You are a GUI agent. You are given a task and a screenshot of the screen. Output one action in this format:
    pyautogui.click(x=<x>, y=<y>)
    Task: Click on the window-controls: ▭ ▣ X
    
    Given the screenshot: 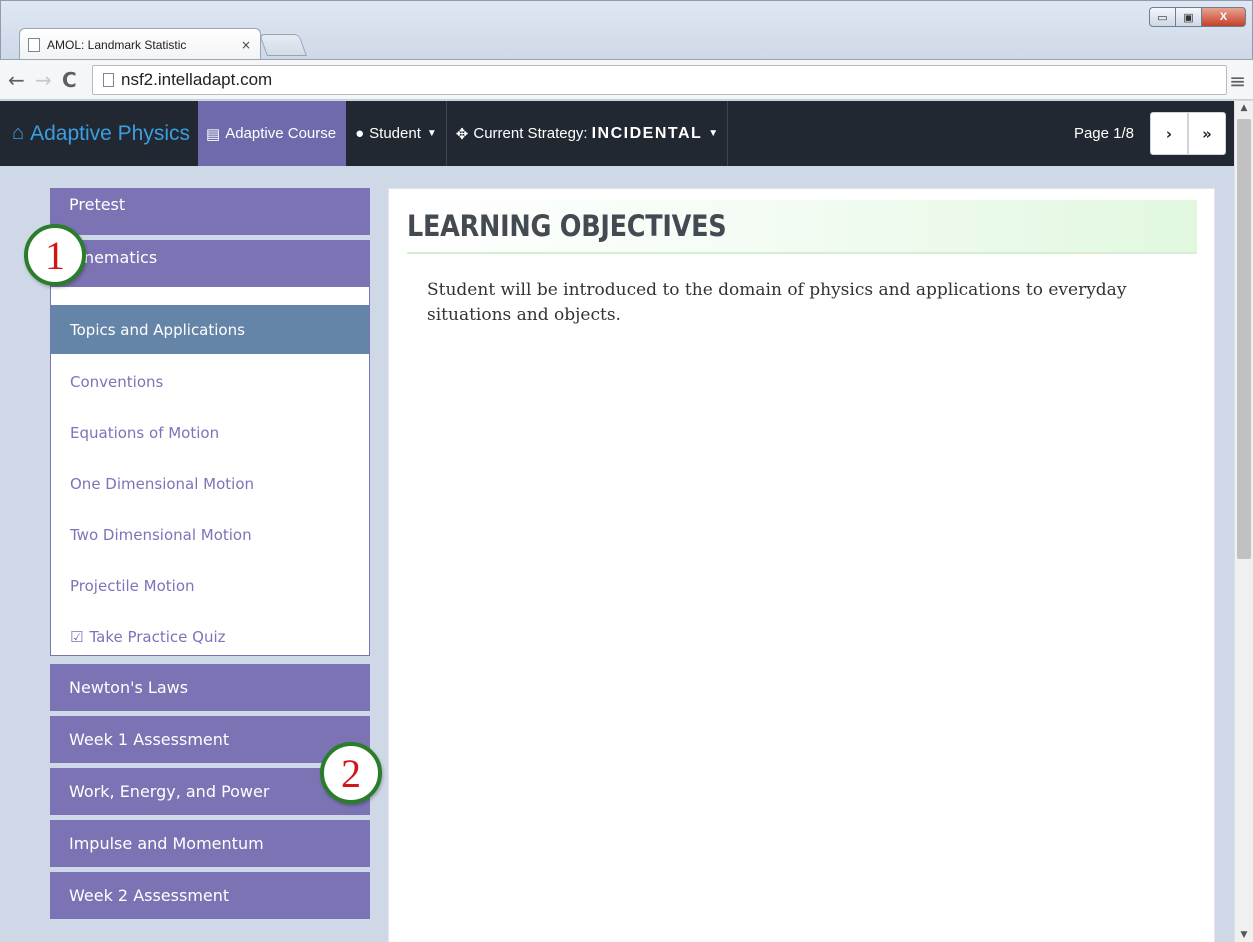 What is the action you would take?
    pyautogui.click(x=1197, y=17)
    